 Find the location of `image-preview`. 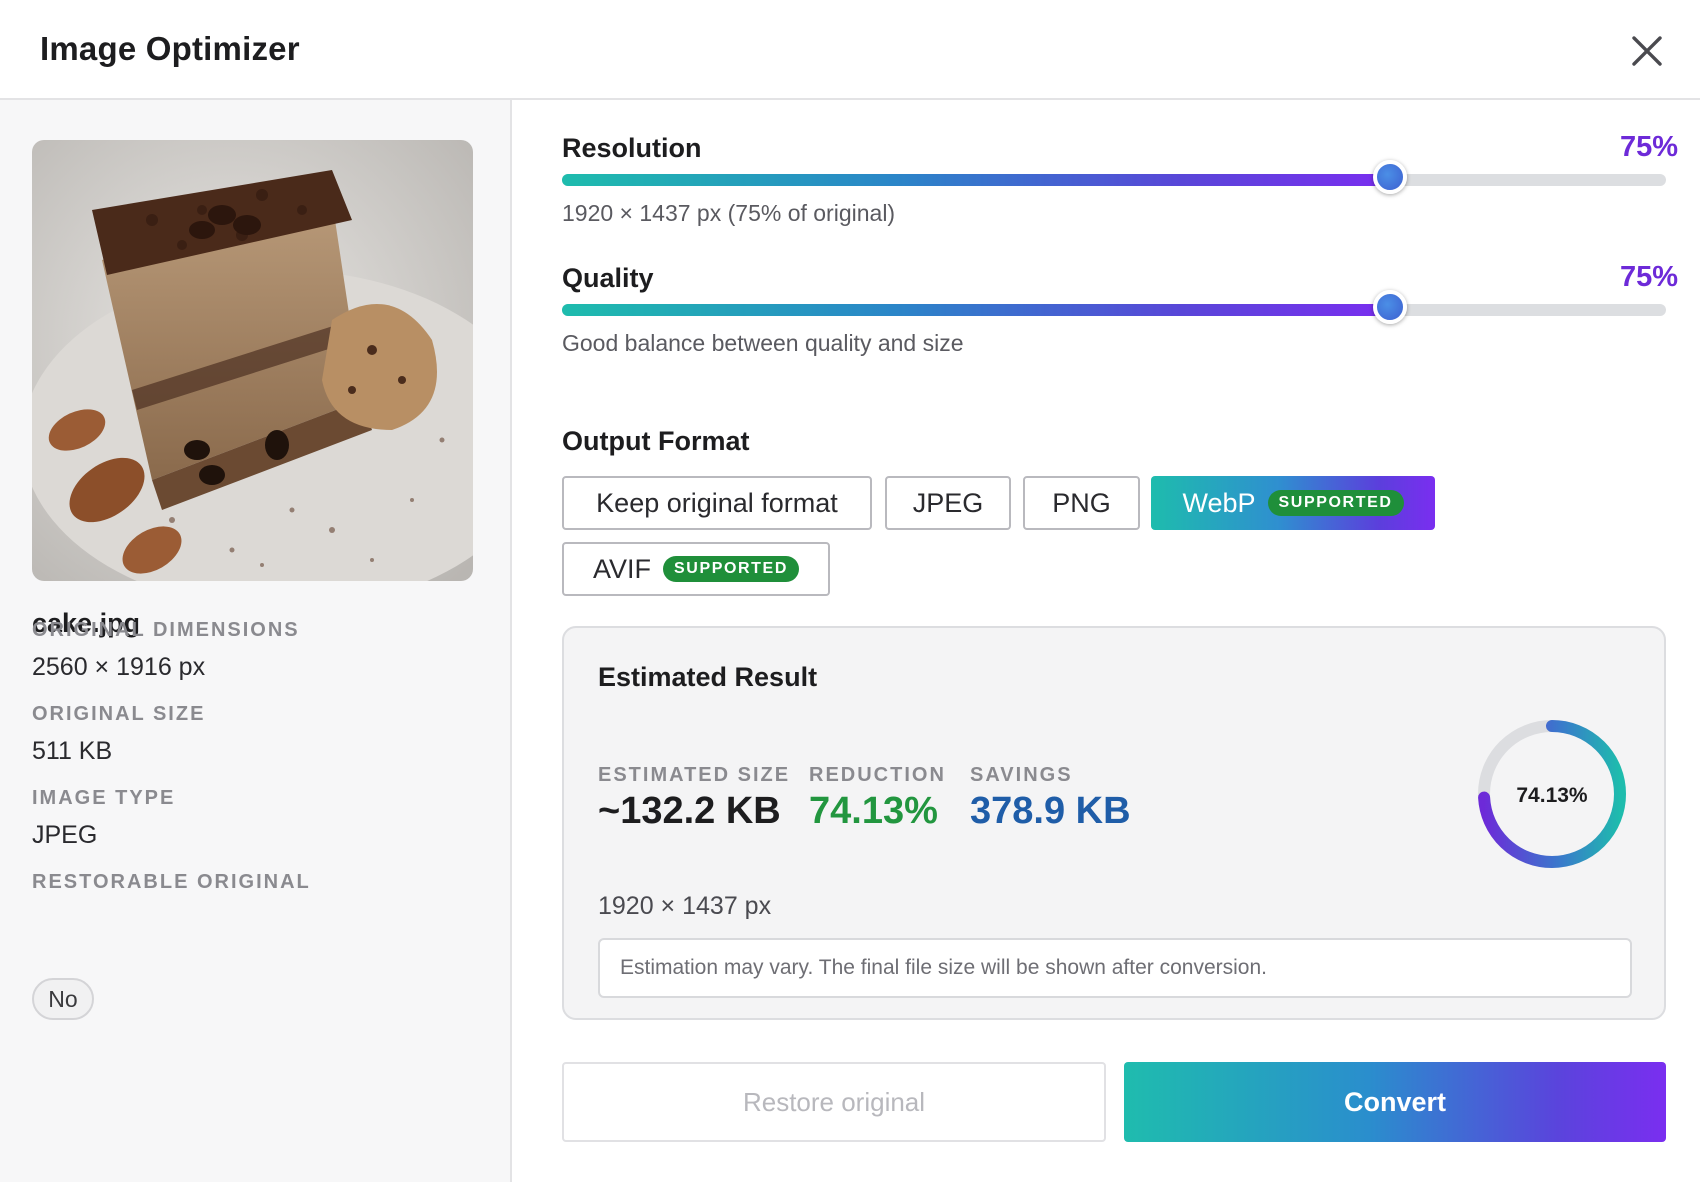

image-preview is located at coordinates (252, 360).